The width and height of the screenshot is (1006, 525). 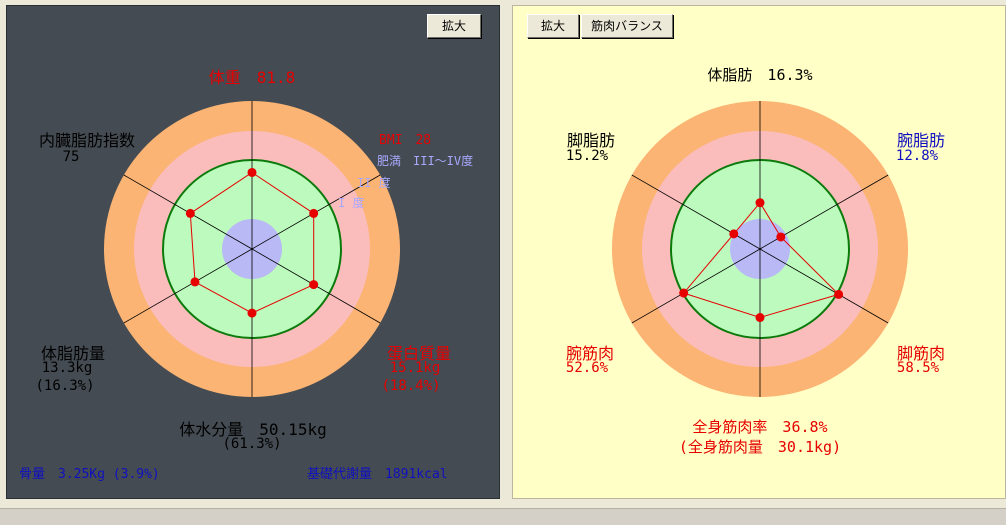 What do you see at coordinates (734, 234) in the screenshot?
I see `radar-point-leg_fat` at bounding box center [734, 234].